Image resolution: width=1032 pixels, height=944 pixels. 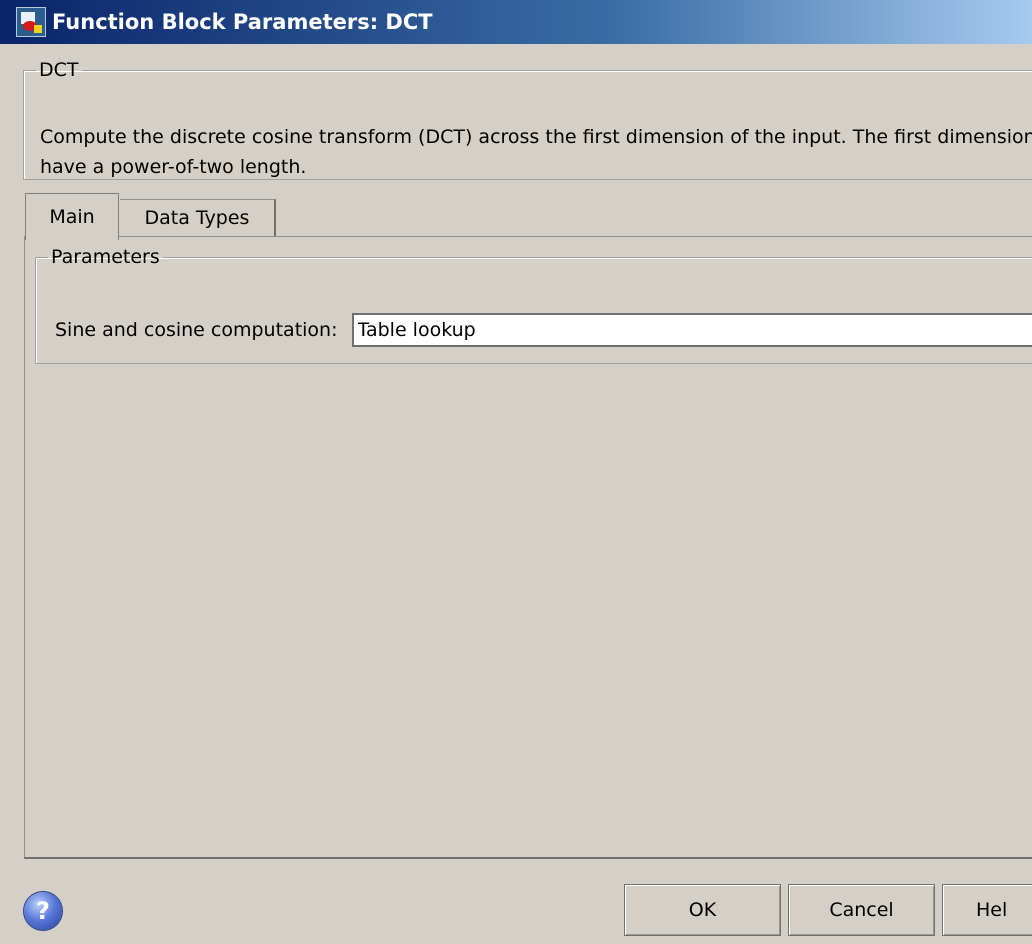 What do you see at coordinates (196, 330) in the screenshot?
I see `sine-cosine-label: Sine and cosine computation:` at bounding box center [196, 330].